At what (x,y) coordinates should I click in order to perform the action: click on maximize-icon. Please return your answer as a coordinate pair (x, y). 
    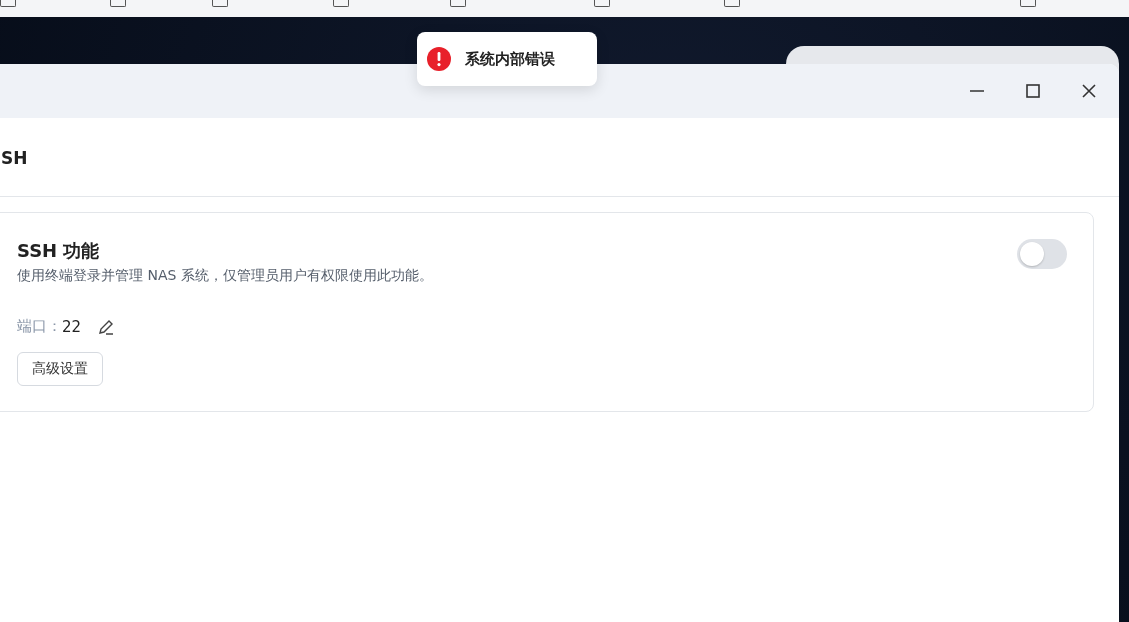
    Looking at the image, I should click on (1033, 91).